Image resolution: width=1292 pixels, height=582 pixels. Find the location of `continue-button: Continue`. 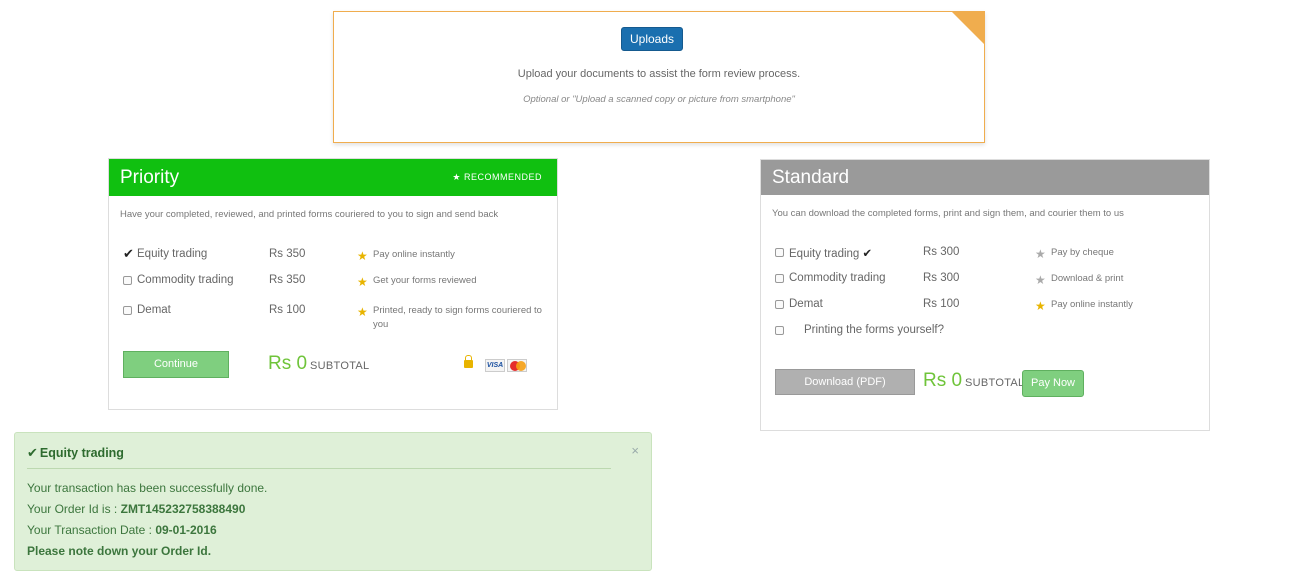

continue-button: Continue is located at coordinates (176, 364).